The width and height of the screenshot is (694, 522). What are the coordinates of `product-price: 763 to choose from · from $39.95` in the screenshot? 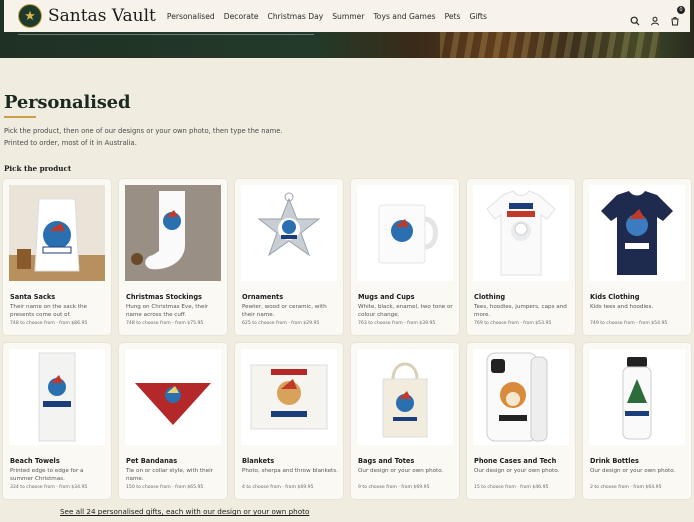 It's located at (397, 323).